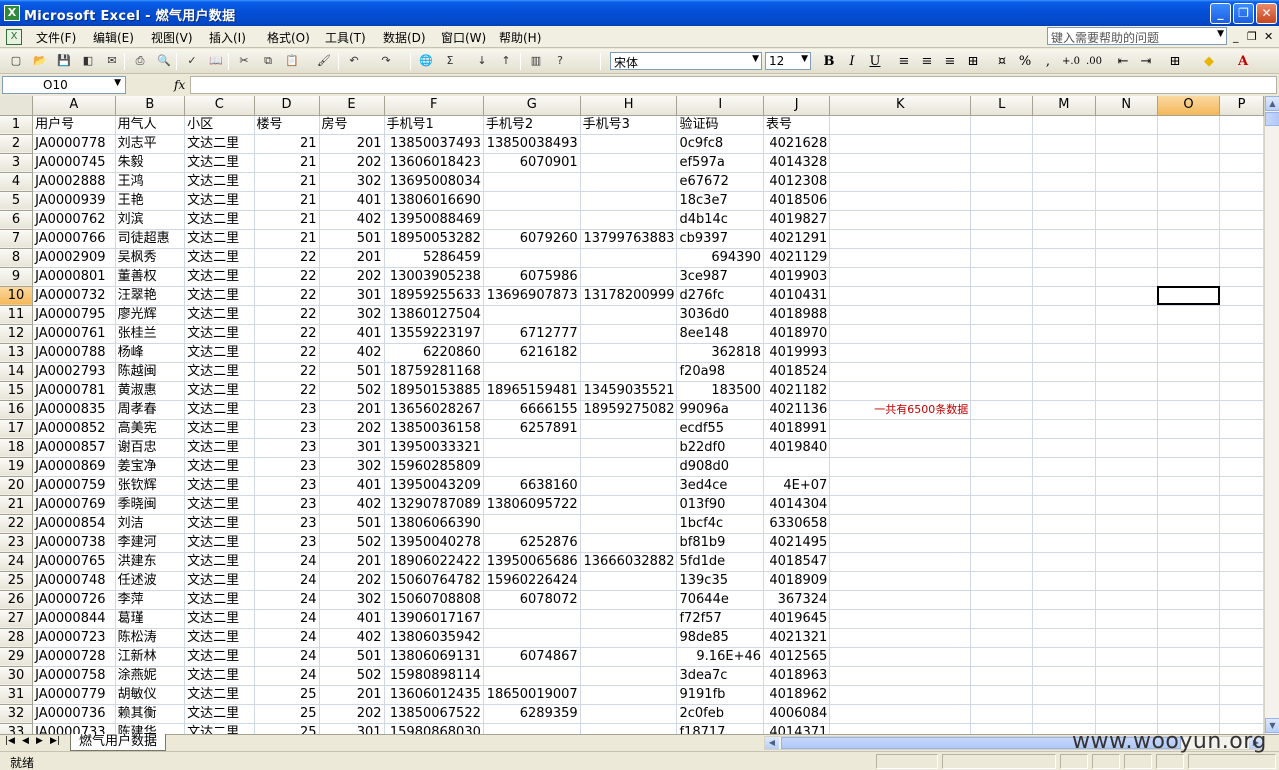 The image size is (1279, 770). I want to click on cell-o27, so click(1189, 619).